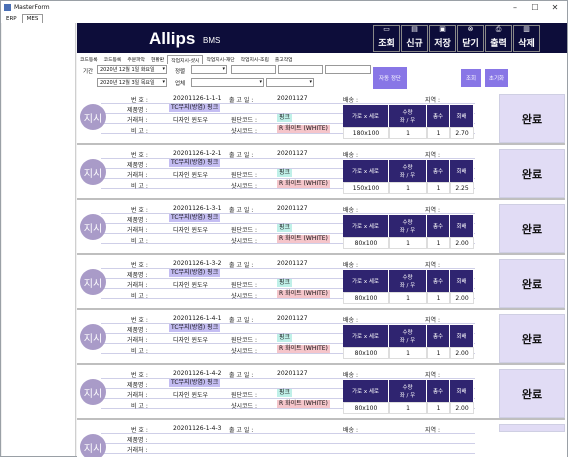 The image size is (568, 457). I want to click on ratio-header: 회배, so click(462, 116).